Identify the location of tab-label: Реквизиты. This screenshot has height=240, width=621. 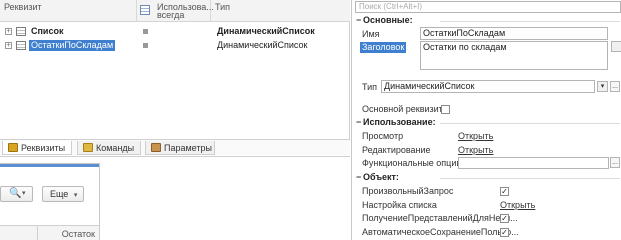
(43, 148).